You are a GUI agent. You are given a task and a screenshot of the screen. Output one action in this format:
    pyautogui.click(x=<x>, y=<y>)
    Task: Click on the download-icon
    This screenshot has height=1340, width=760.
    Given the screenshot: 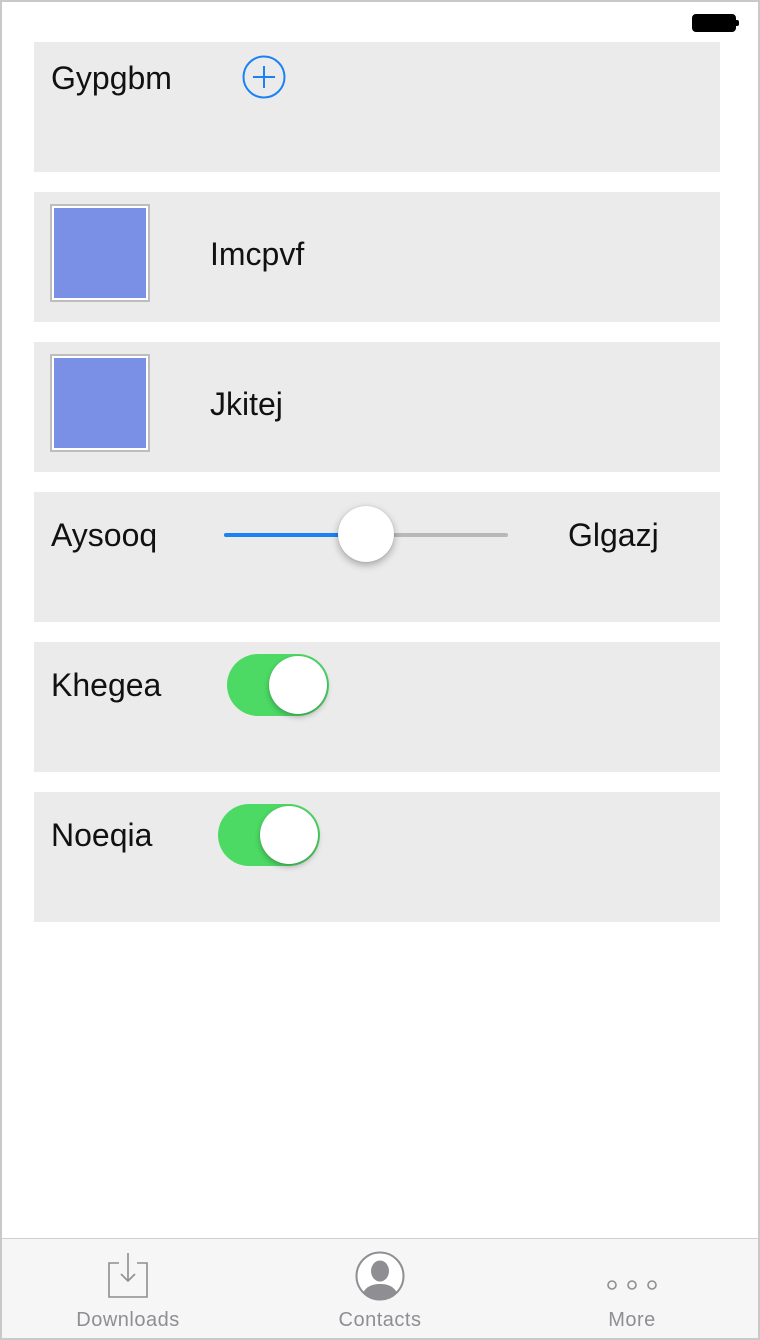 What is the action you would take?
    pyautogui.click(x=128, y=1275)
    